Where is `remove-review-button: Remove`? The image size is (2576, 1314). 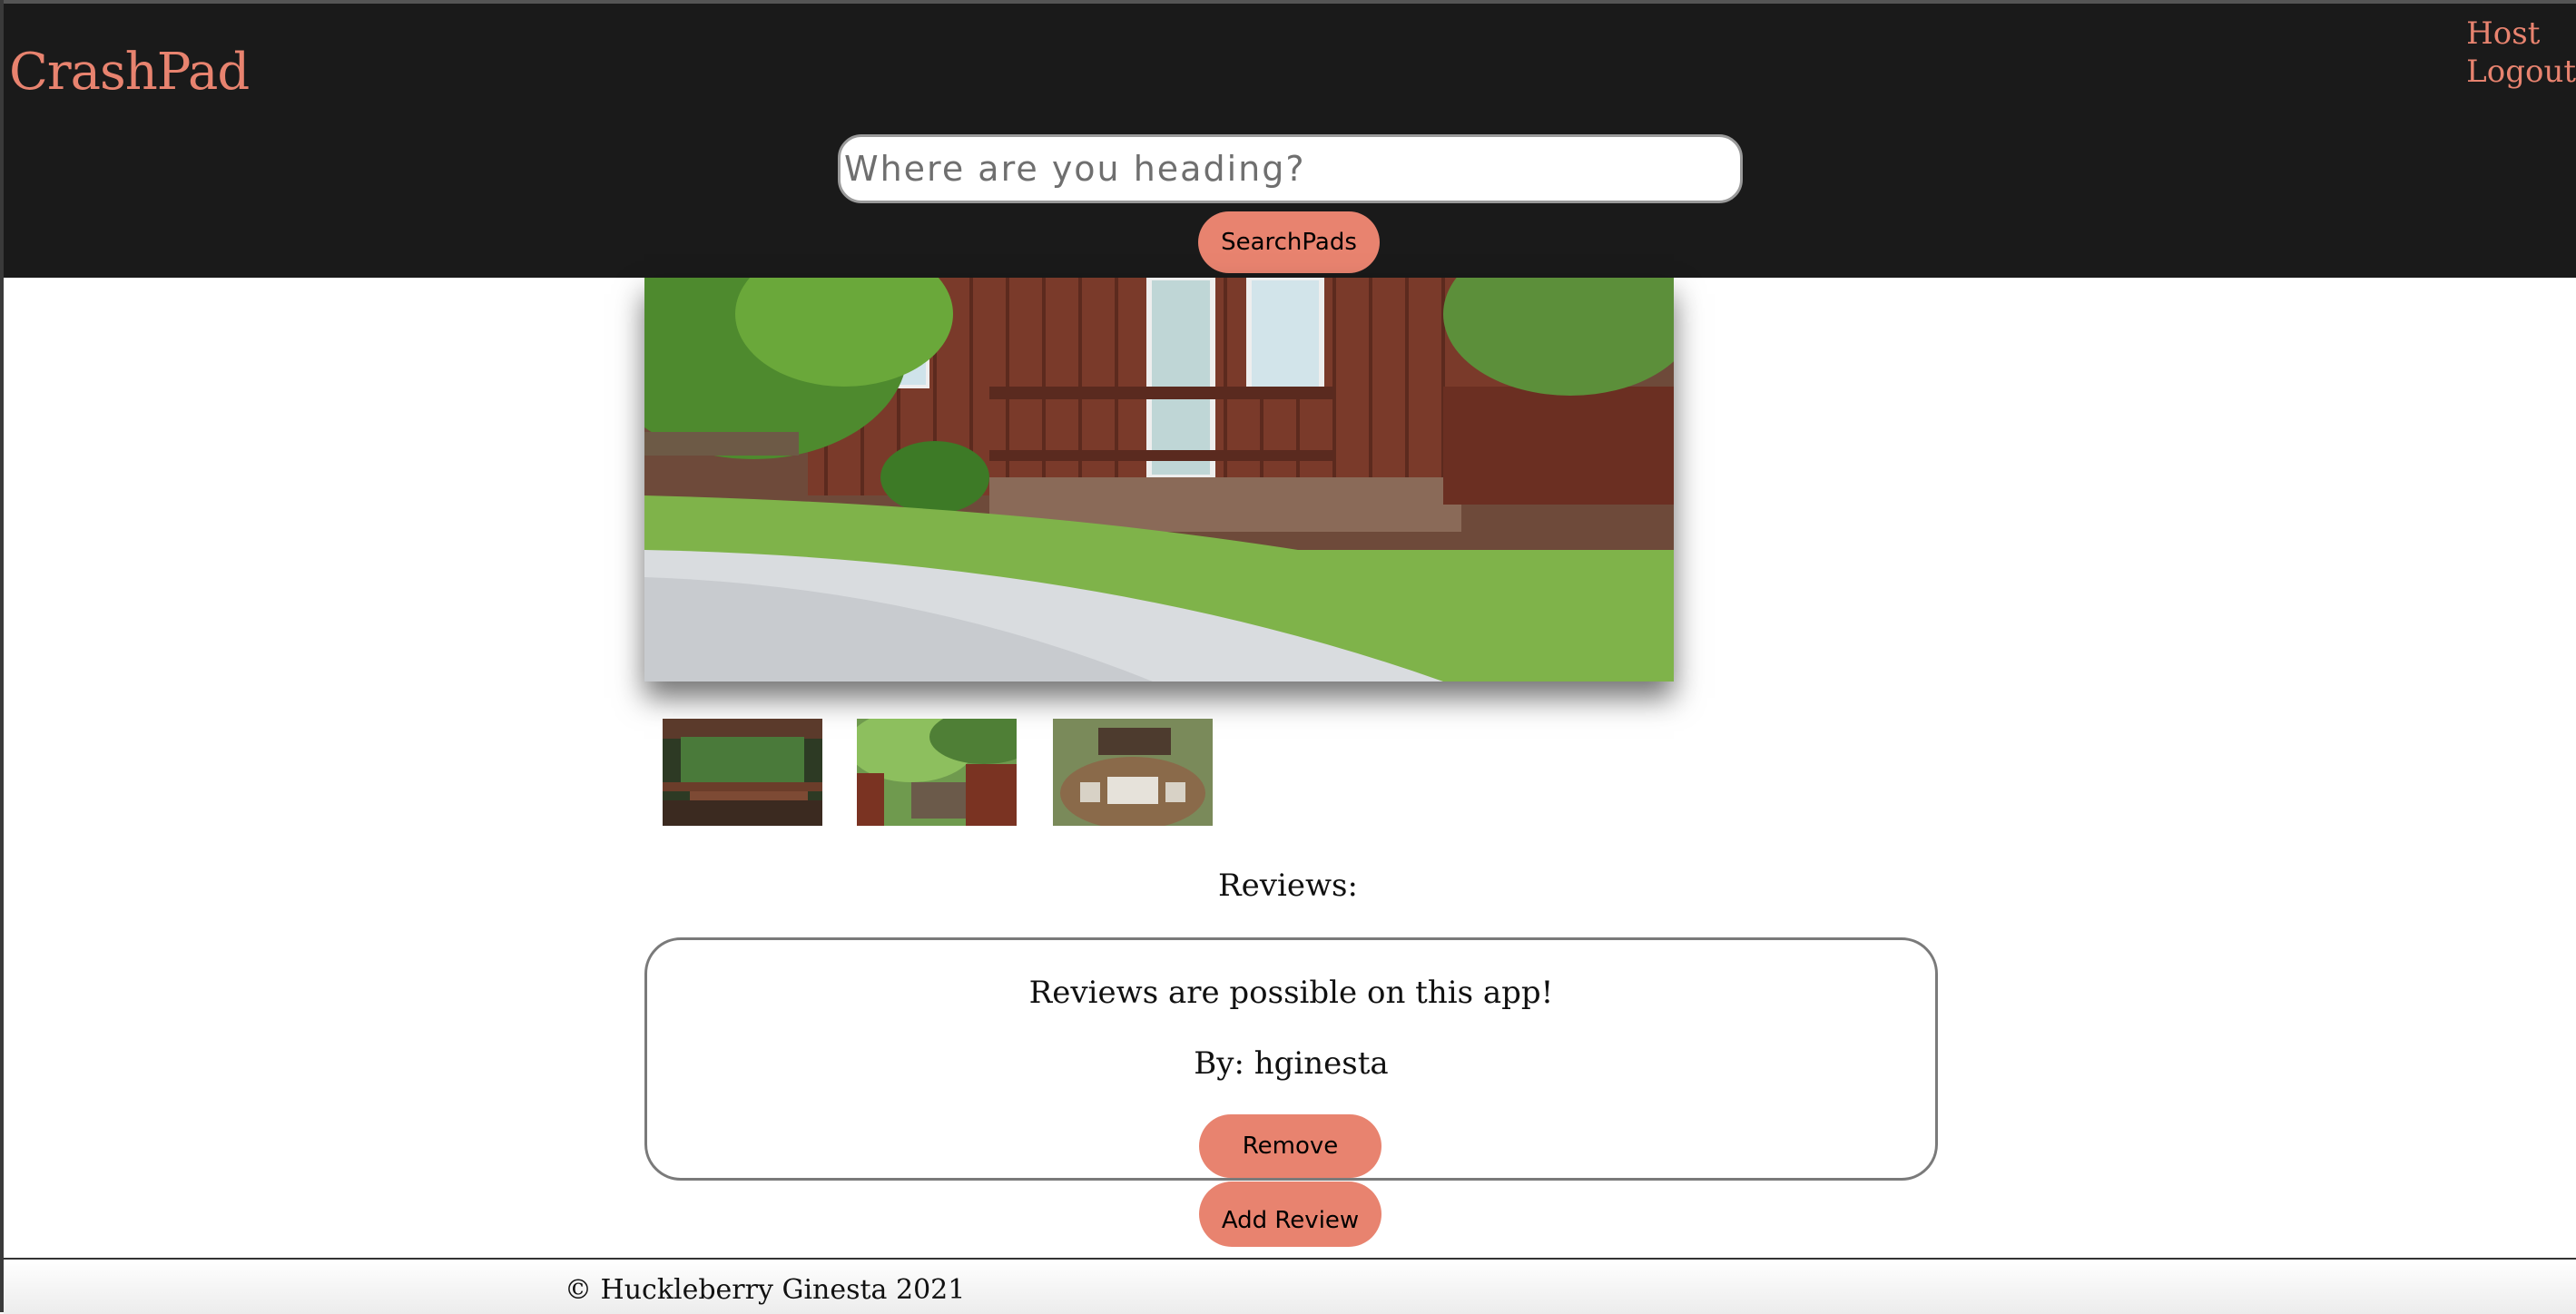 remove-review-button: Remove is located at coordinates (1290, 1146).